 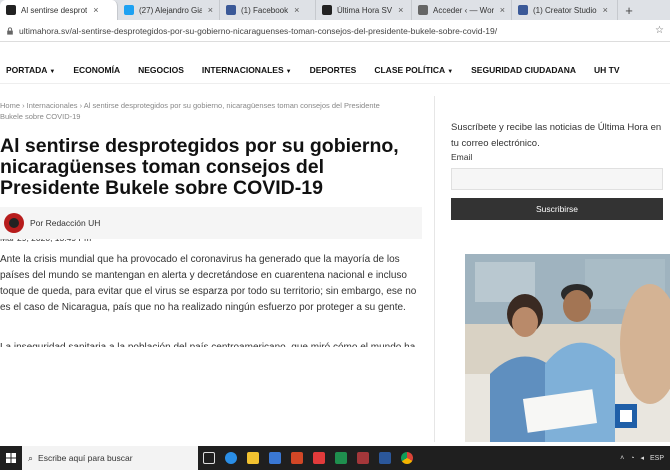 What do you see at coordinates (14, 223) in the screenshot?
I see `author-avatar` at bounding box center [14, 223].